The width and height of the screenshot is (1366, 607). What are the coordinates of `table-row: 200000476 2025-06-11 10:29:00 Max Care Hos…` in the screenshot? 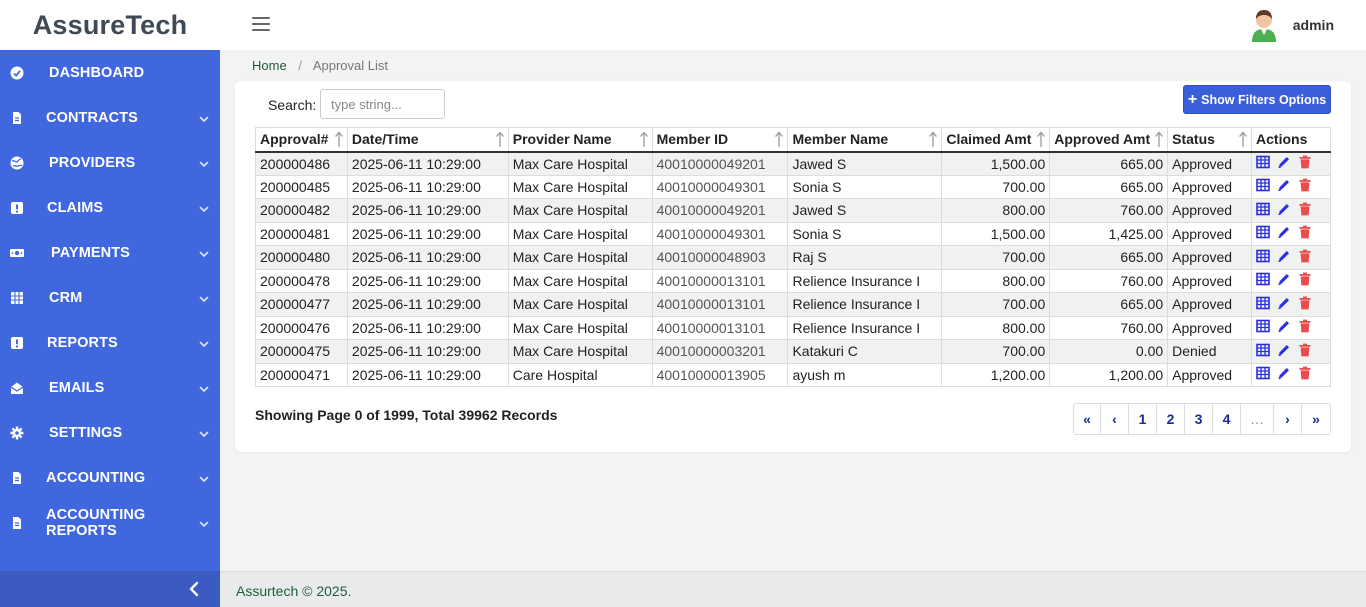 It's located at (793, 327).